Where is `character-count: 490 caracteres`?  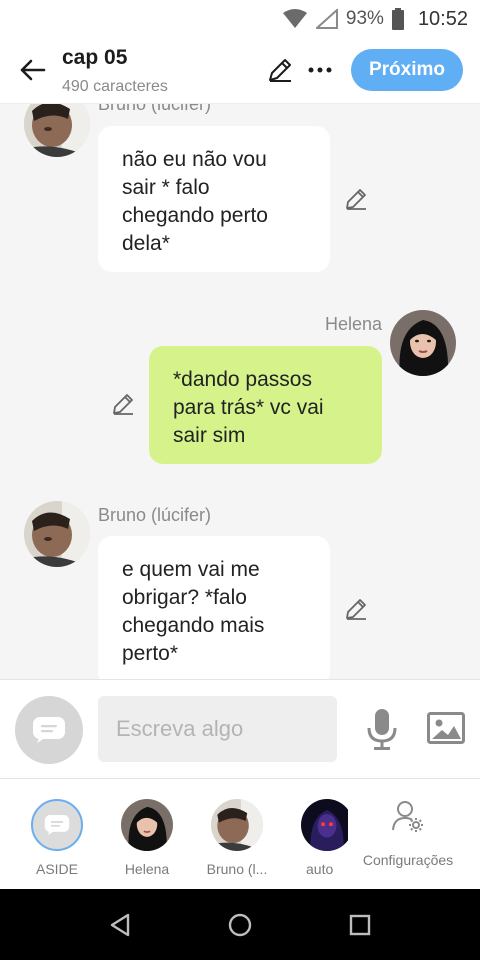
character-count: 490 caracteres is located at coordinates (115, 86).